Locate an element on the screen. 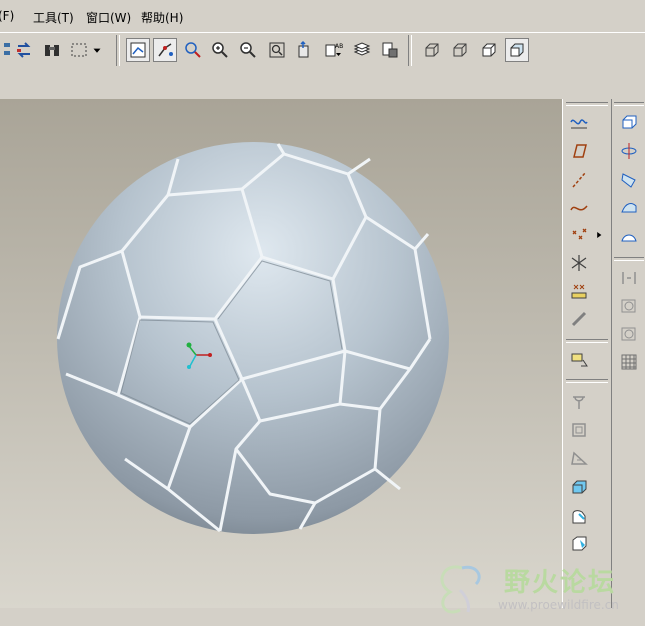 The width and height of the screenshot is (645, 626). datum-point-icon is located at coordinates (579, 207).